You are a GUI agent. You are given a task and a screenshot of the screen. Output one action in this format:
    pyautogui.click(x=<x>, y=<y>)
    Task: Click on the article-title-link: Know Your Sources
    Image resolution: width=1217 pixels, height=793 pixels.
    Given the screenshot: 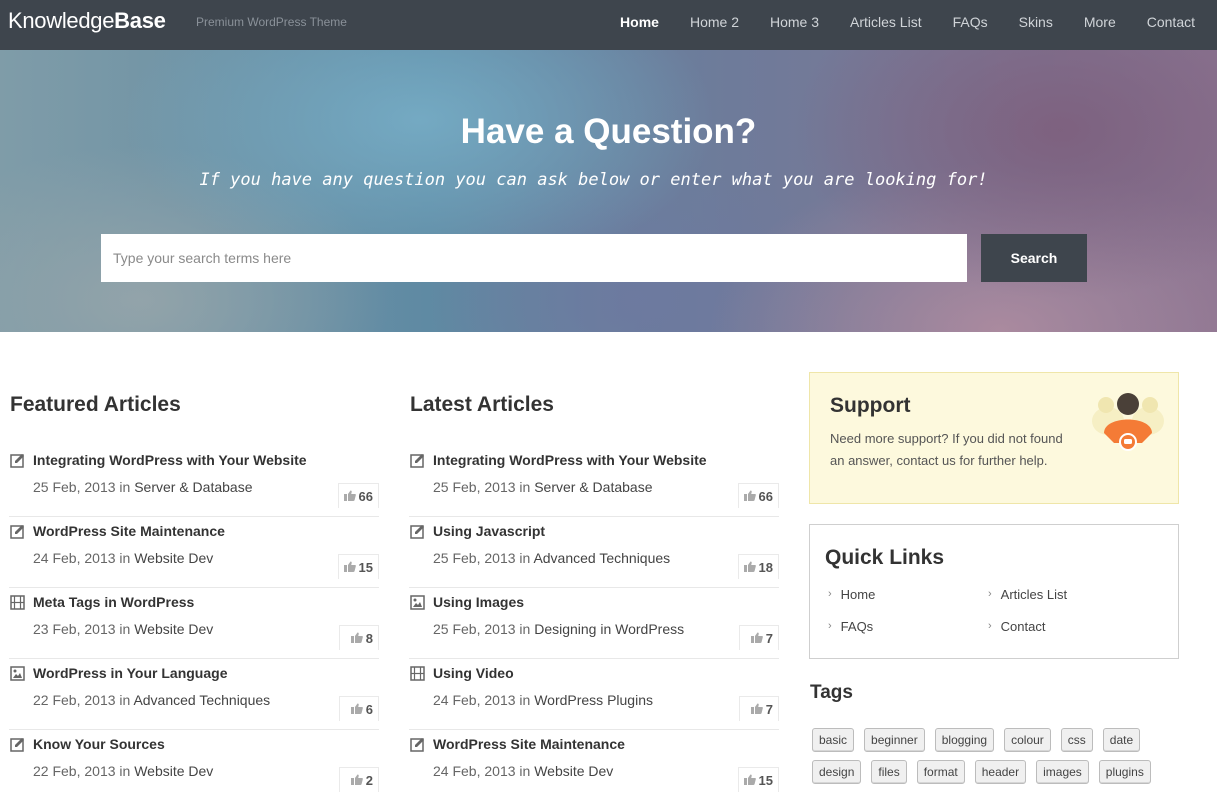 What is the action you would take?
    pyautogui.click(x=99, y=744)
    